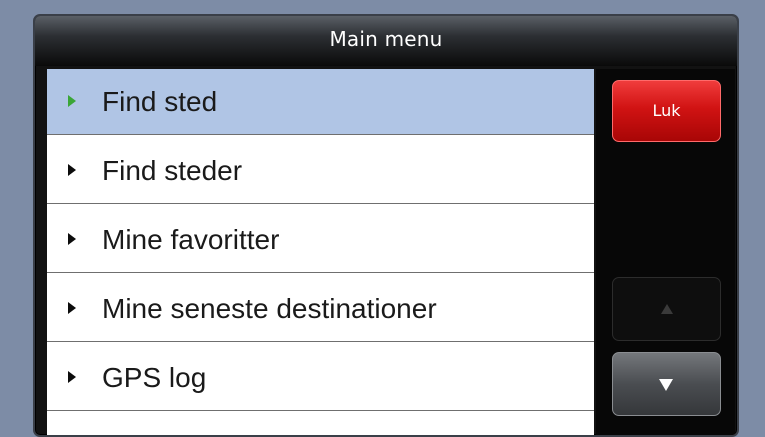 Image resolution: width=765 pixels, height=437 pixels. I want to click on menu-item-mine-seneste-destinationer: Mine seneste destinationer, so click(320, 309).